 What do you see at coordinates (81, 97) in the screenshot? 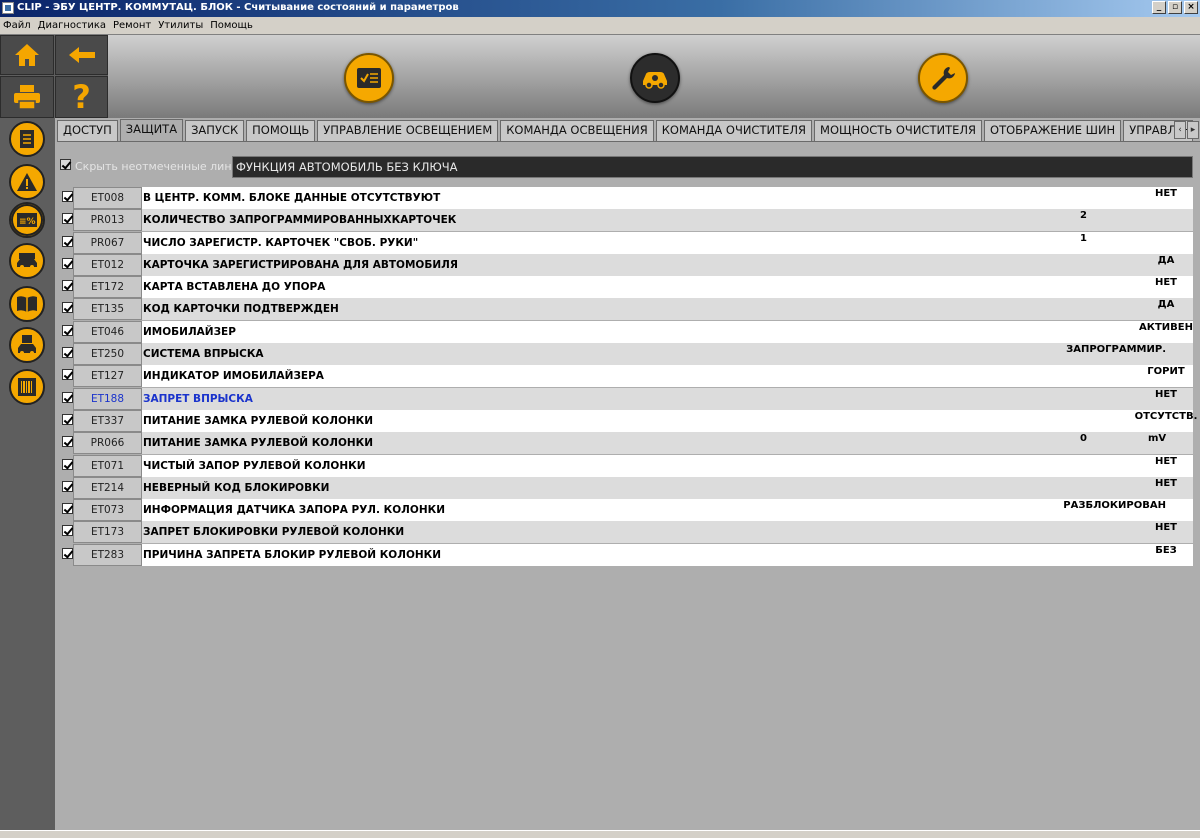
I see `help-button: ?` at bounding box center [81, 97].